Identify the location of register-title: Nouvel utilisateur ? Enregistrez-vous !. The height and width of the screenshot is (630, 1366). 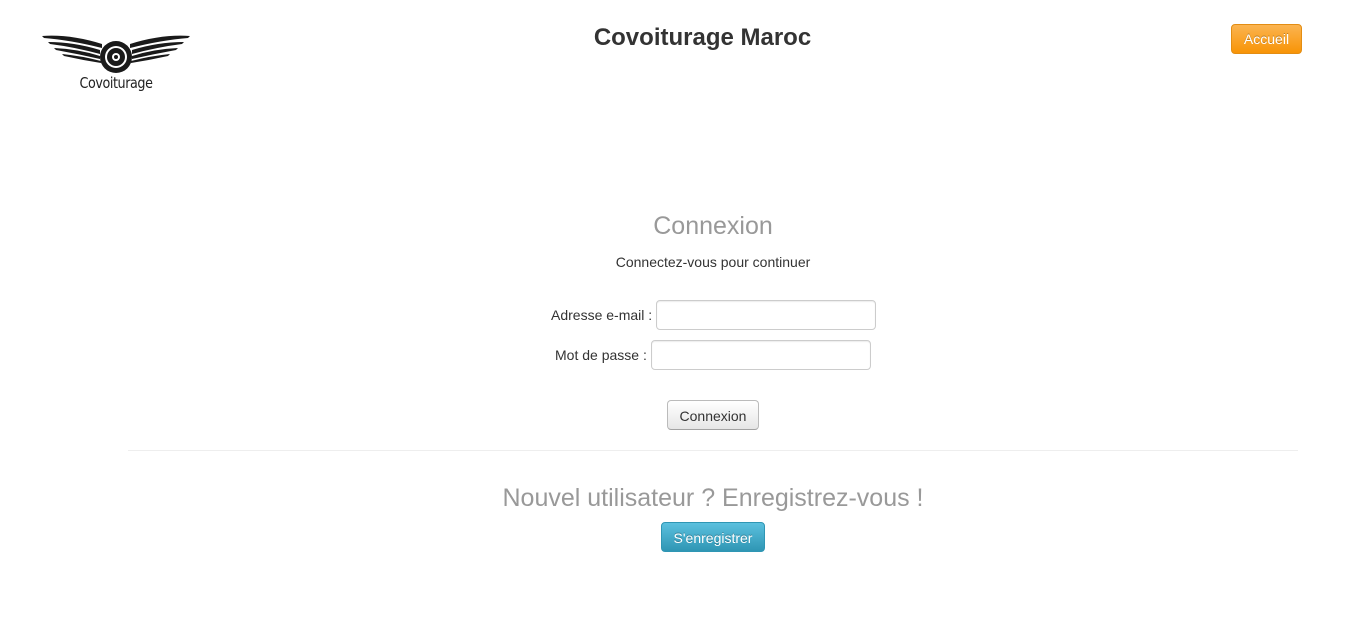
(713, 498).